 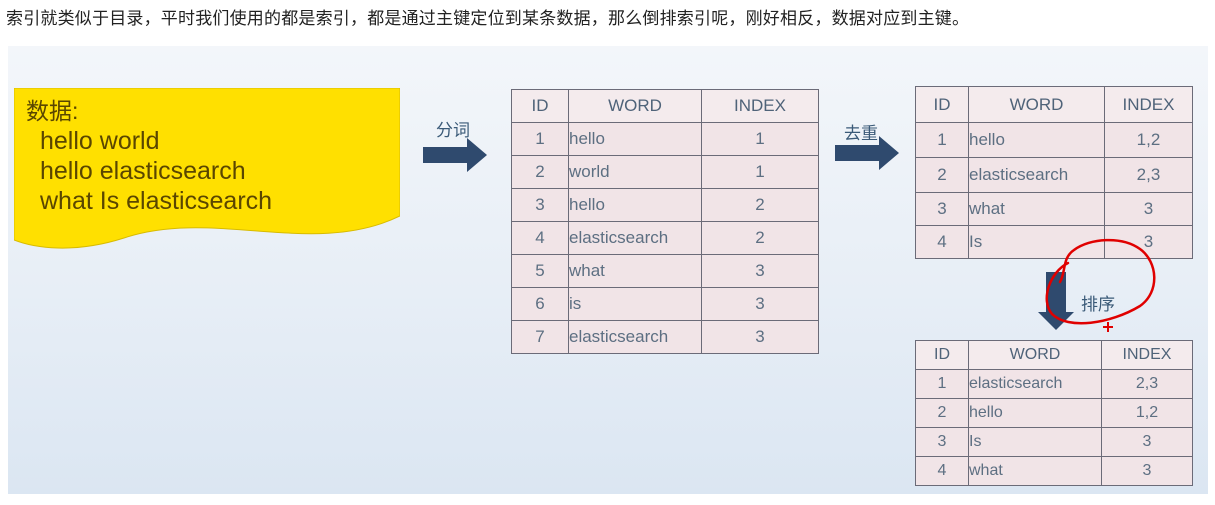 What do you see at coordinates (52, 111) in the screenshot?
I see `note-title: 数据:` at bounding box center [52, 111].